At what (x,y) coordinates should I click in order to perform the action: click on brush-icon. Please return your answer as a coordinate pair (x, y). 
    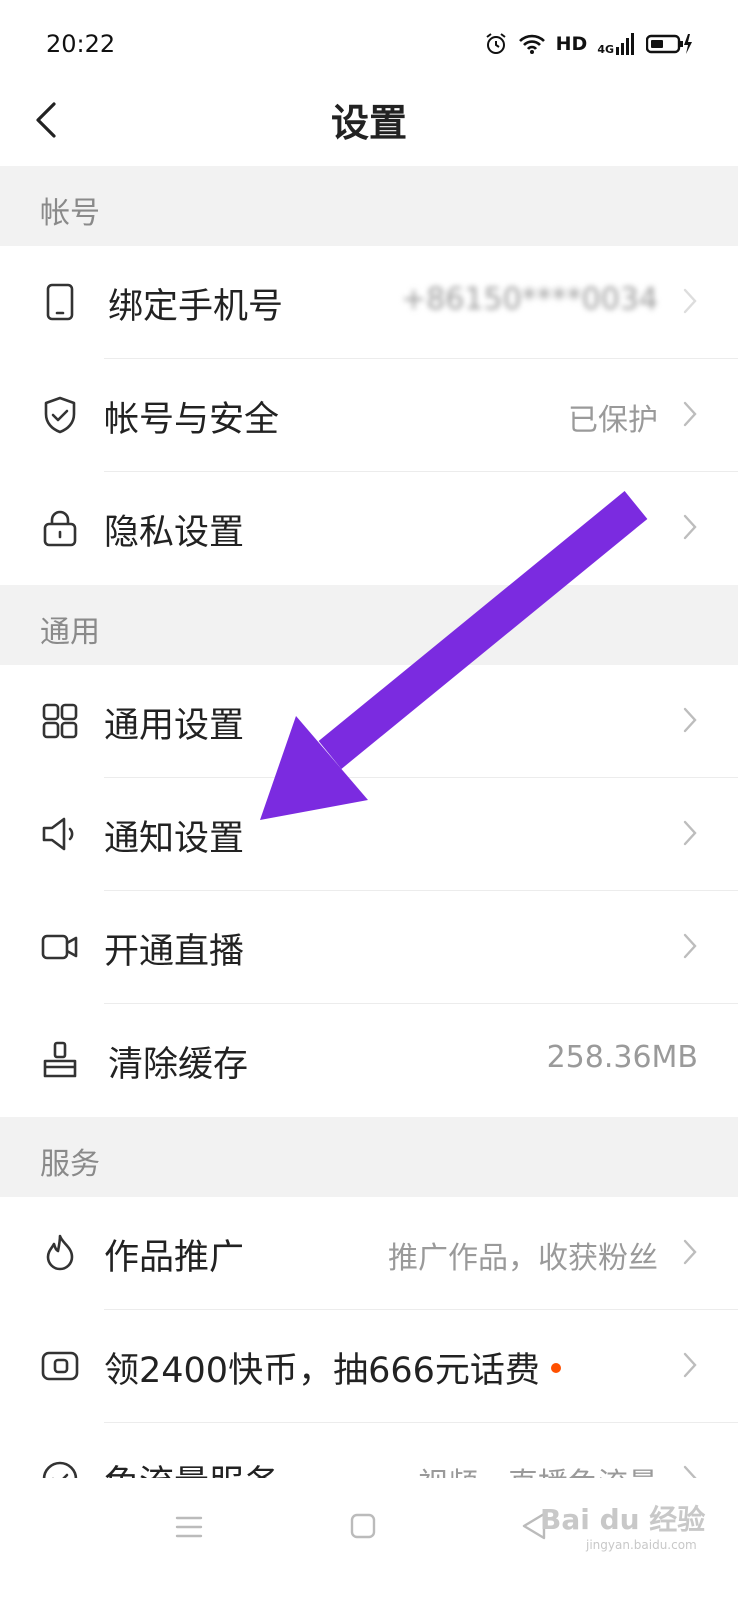
    Looking at the image, I should click on (60, 1059).